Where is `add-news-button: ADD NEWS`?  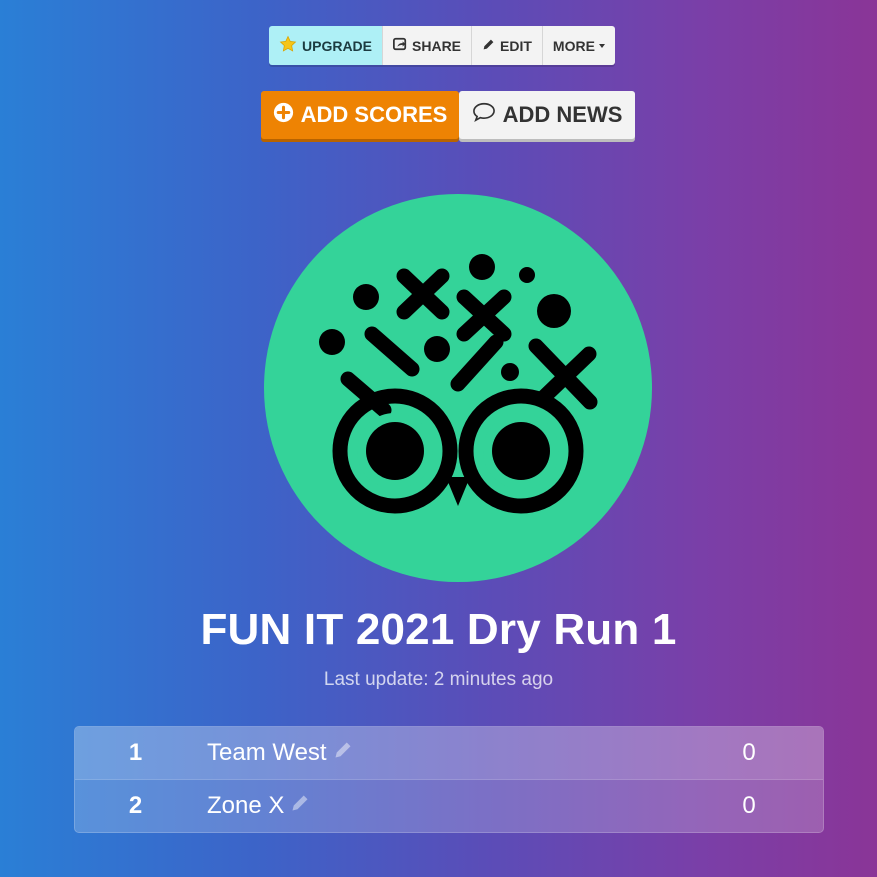
add-news-button: ADD NEWS is located at coordinates (547, 115).